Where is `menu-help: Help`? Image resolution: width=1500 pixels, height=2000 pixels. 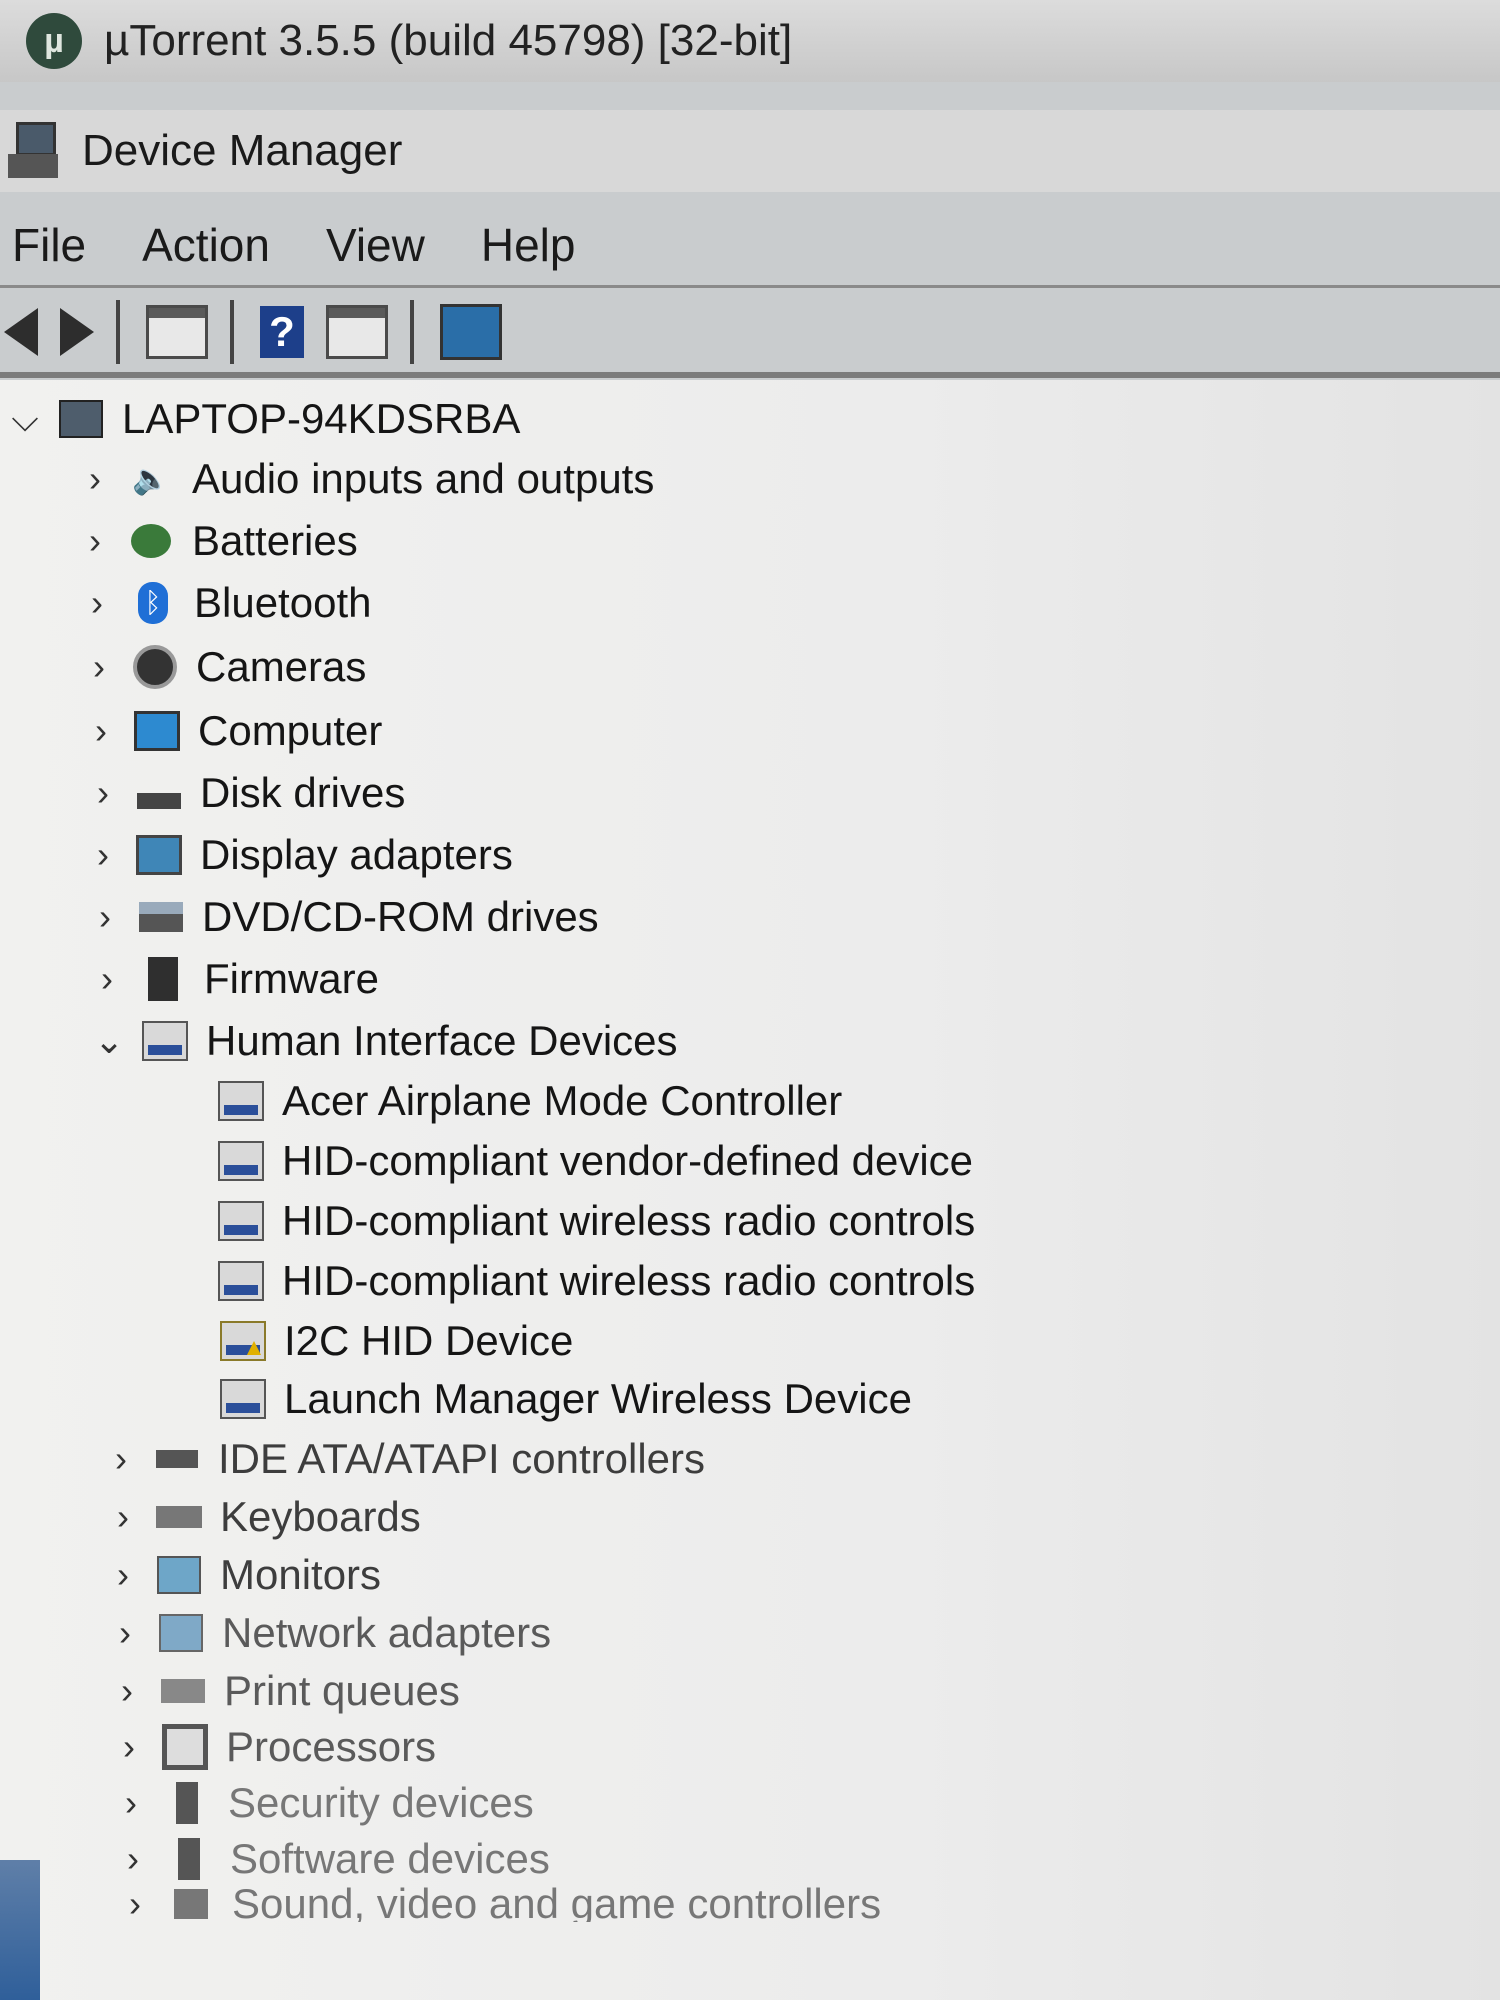 menu-help: Help is located at coordinates (528, 245).